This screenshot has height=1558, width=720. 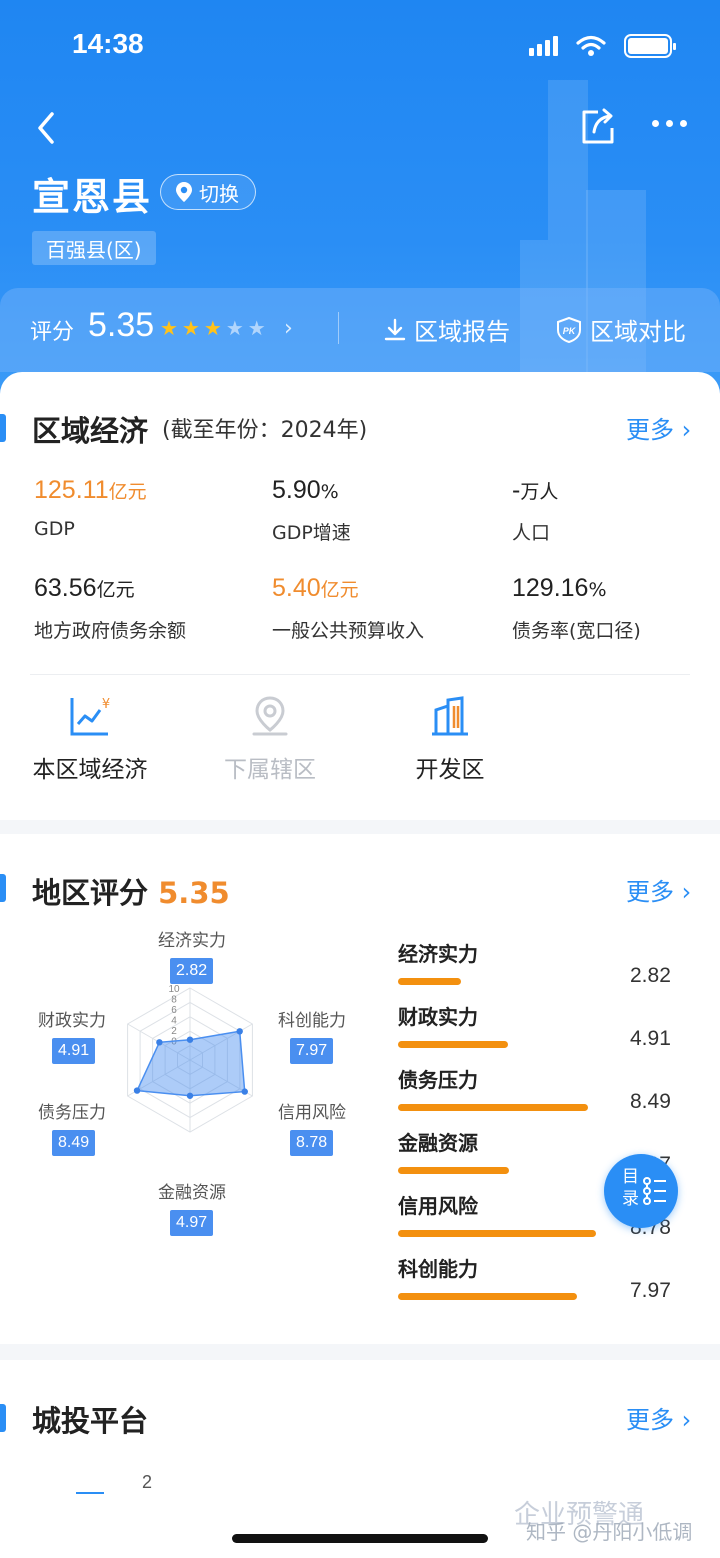 I want to click on list-icon, so click(x=654, y=1191).